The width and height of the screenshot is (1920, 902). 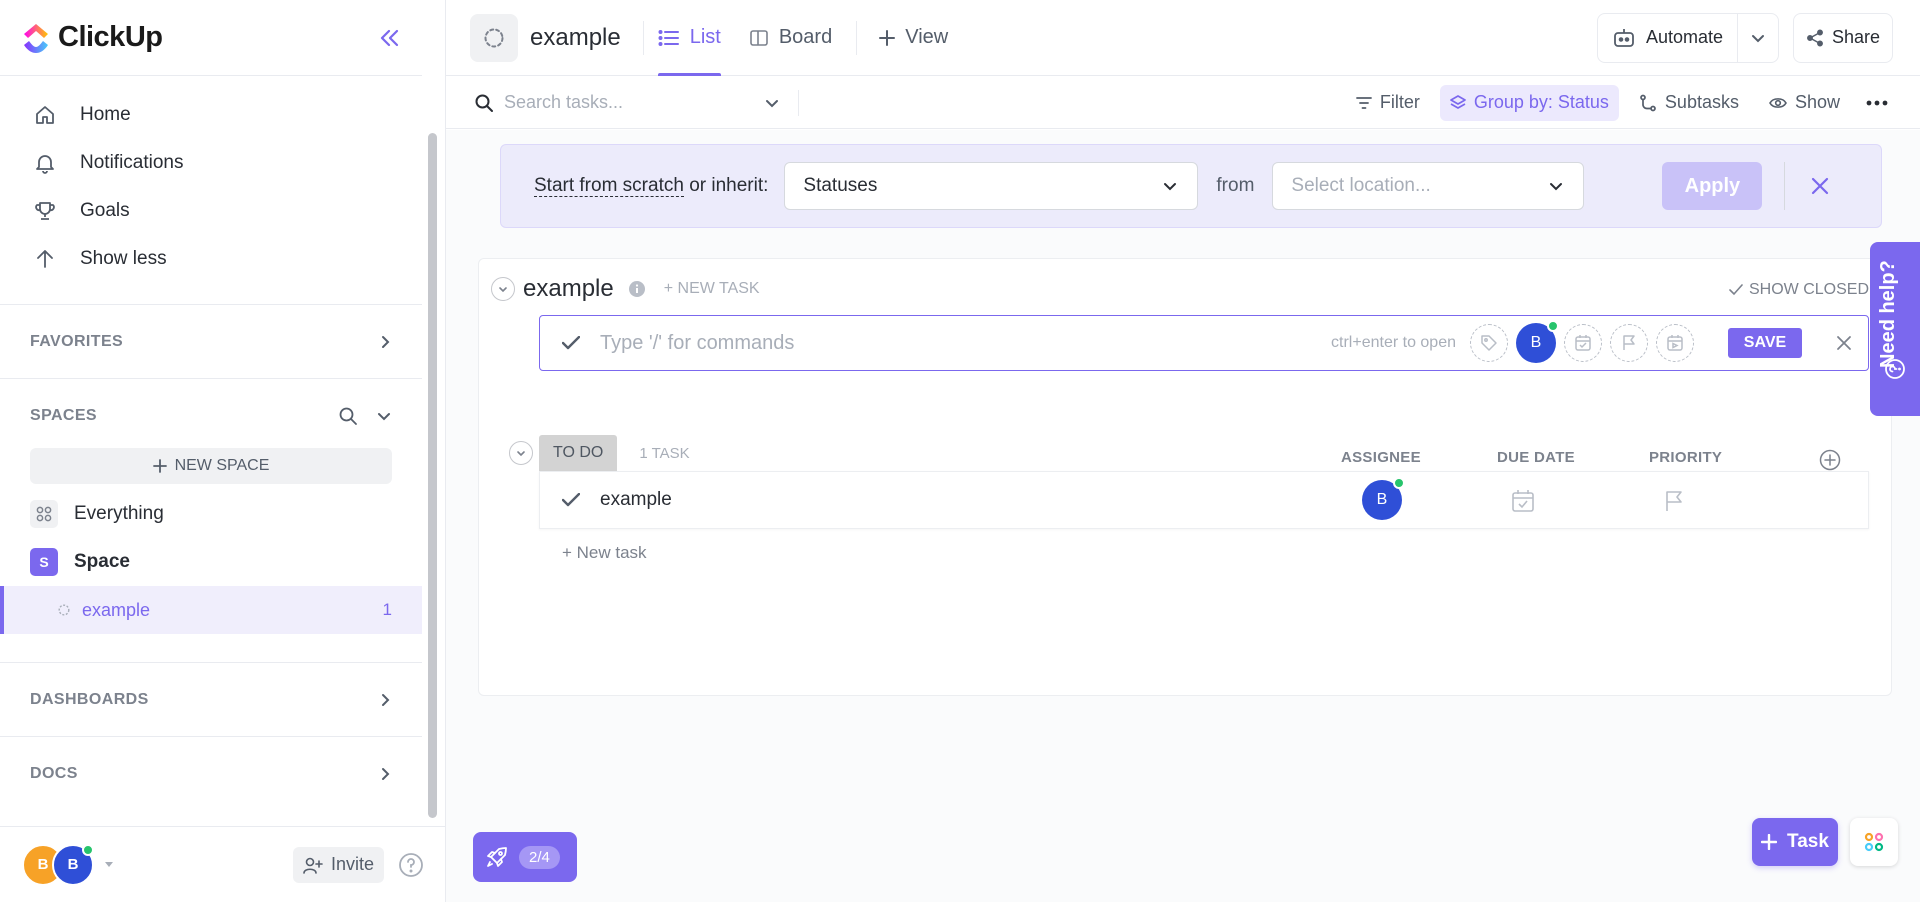 I want to click on task-assignee-avatar: B, so click(x=1383, y=498).